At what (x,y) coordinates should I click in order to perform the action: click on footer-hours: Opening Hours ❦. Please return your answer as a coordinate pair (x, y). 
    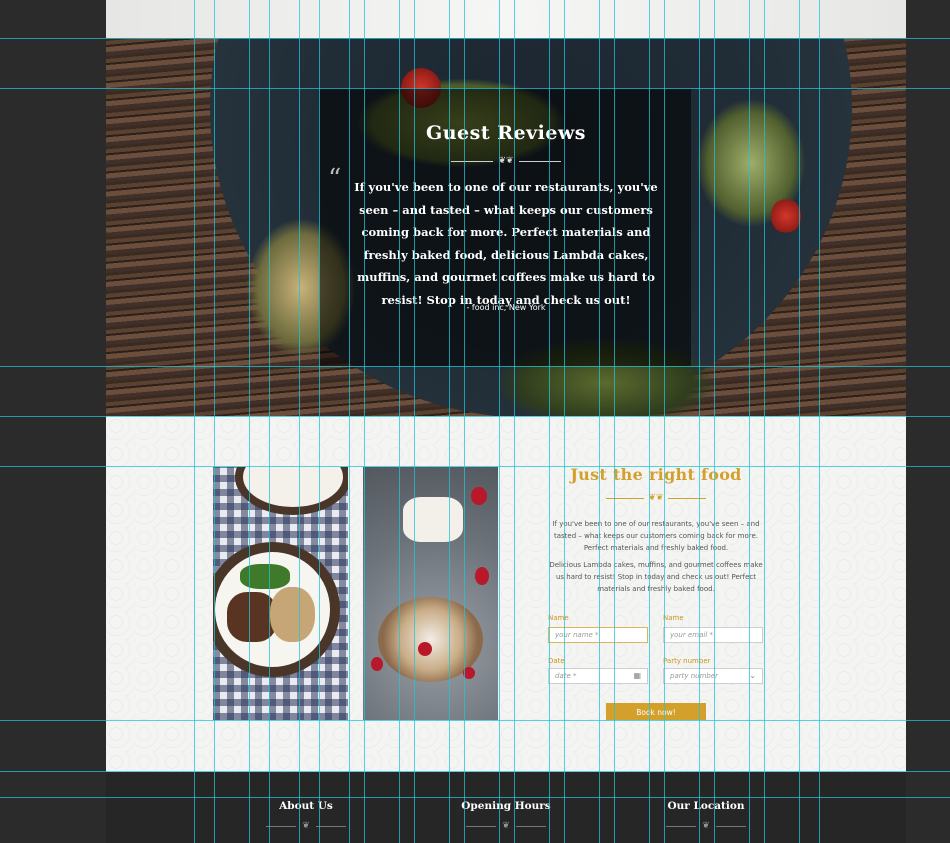
    Looking at the image, I should click on (506, 815).